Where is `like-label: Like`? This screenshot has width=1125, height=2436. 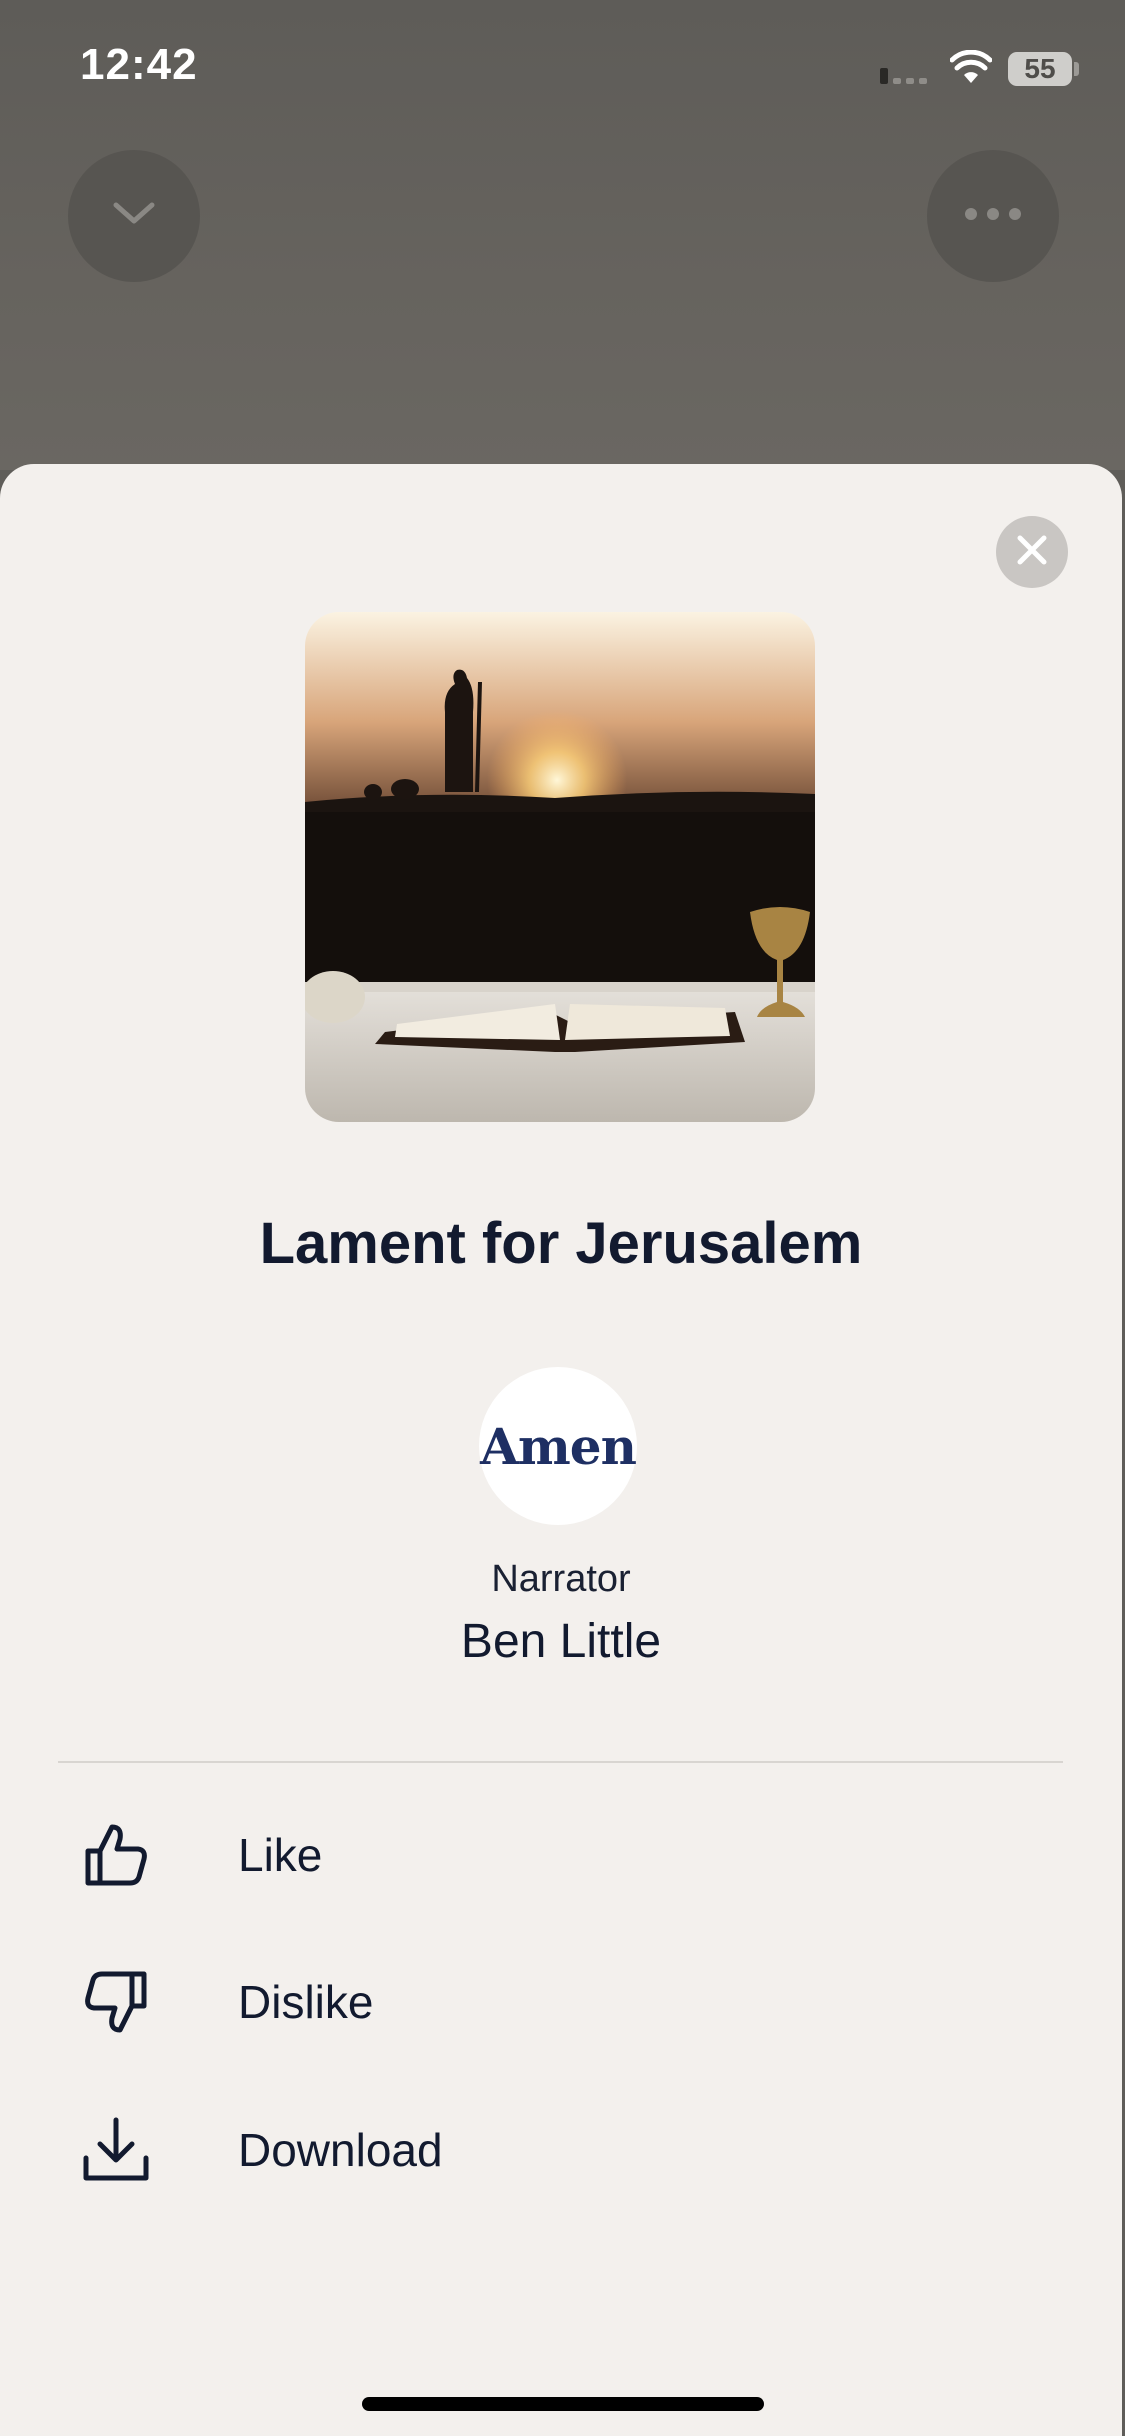 like-label: Like is located at coordinates (280, 1855).